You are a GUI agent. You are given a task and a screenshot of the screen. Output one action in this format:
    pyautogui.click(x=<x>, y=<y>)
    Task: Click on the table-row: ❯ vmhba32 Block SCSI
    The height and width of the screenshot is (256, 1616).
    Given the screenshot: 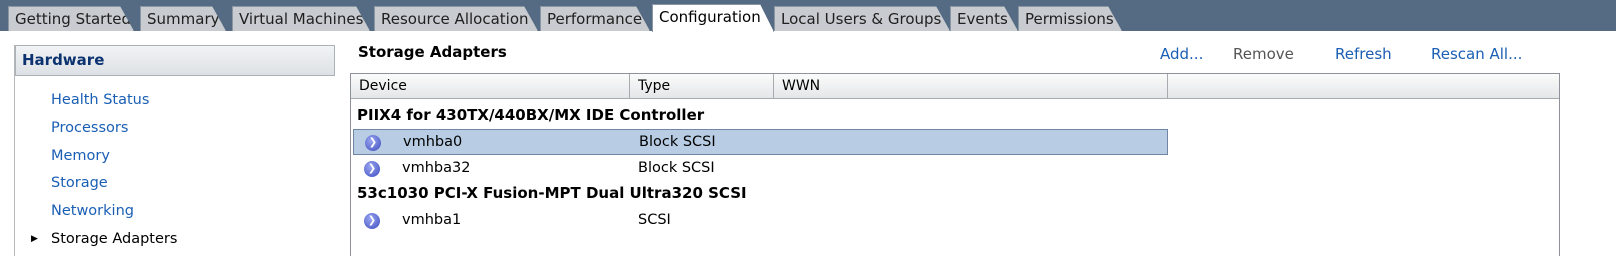 What is the action you would take?
    pyautogui.click(x=760, y=169)
    